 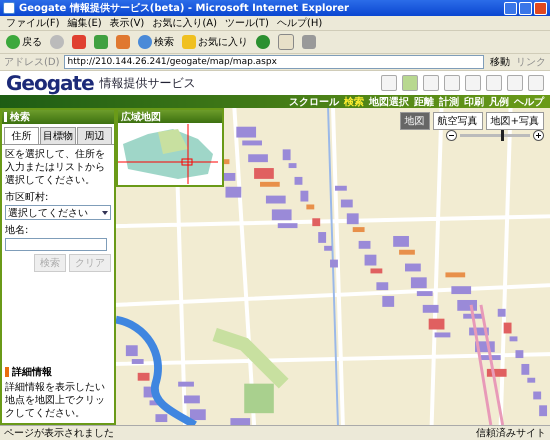 I want to click on status-text: ページが表示されました, so click(x=59, y=433).